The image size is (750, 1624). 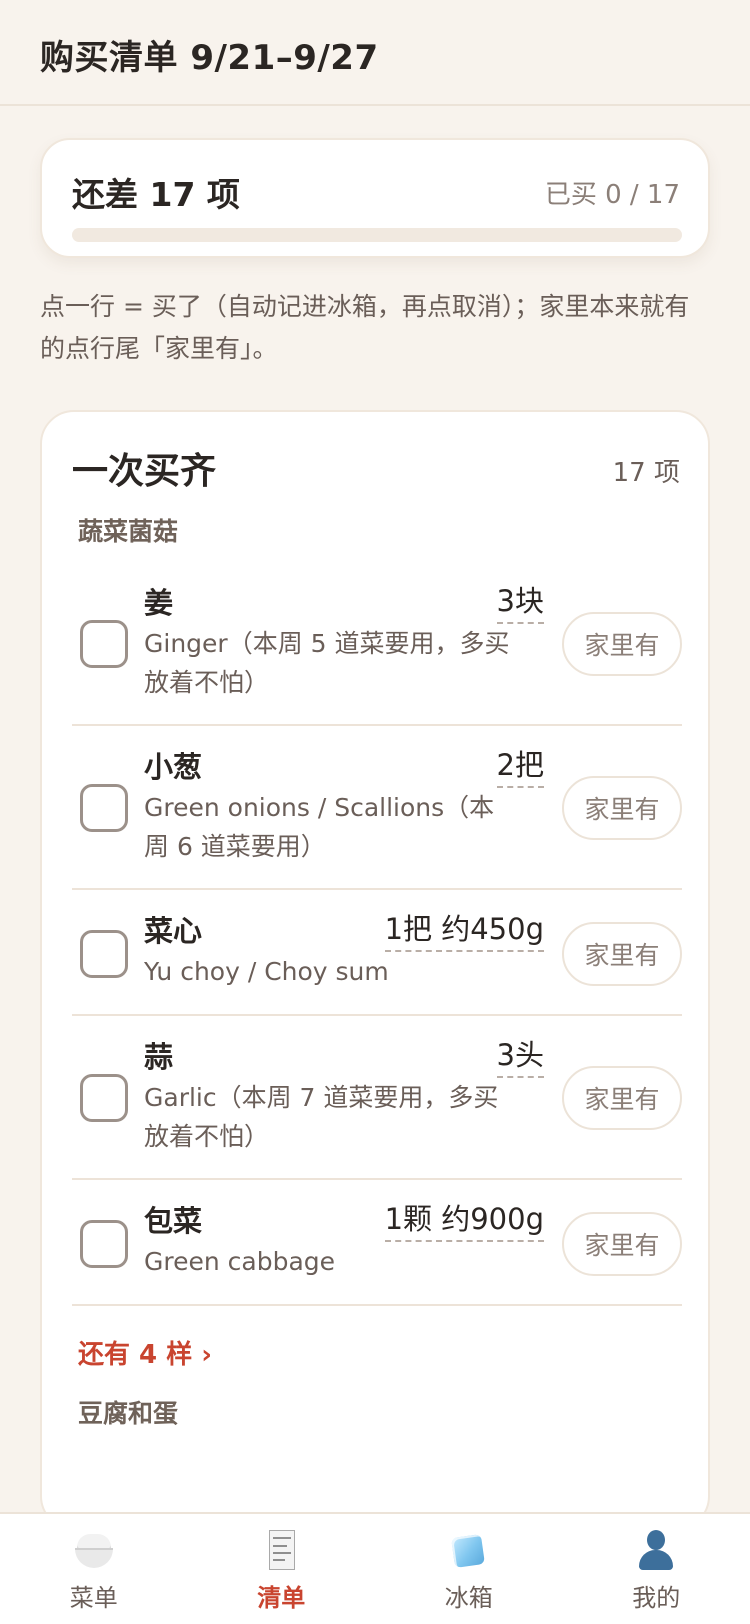 I want to click on person-icon, so click(x=656, y=1550).